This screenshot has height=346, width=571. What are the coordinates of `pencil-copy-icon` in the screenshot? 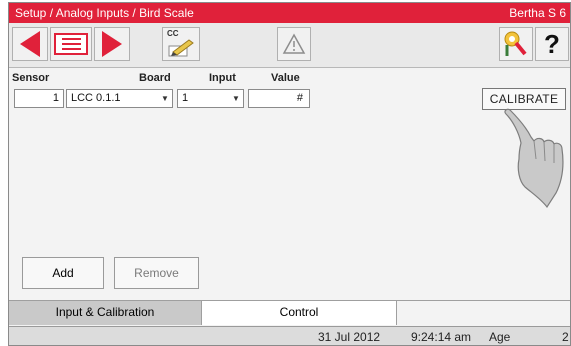 It's located at (181, 48).